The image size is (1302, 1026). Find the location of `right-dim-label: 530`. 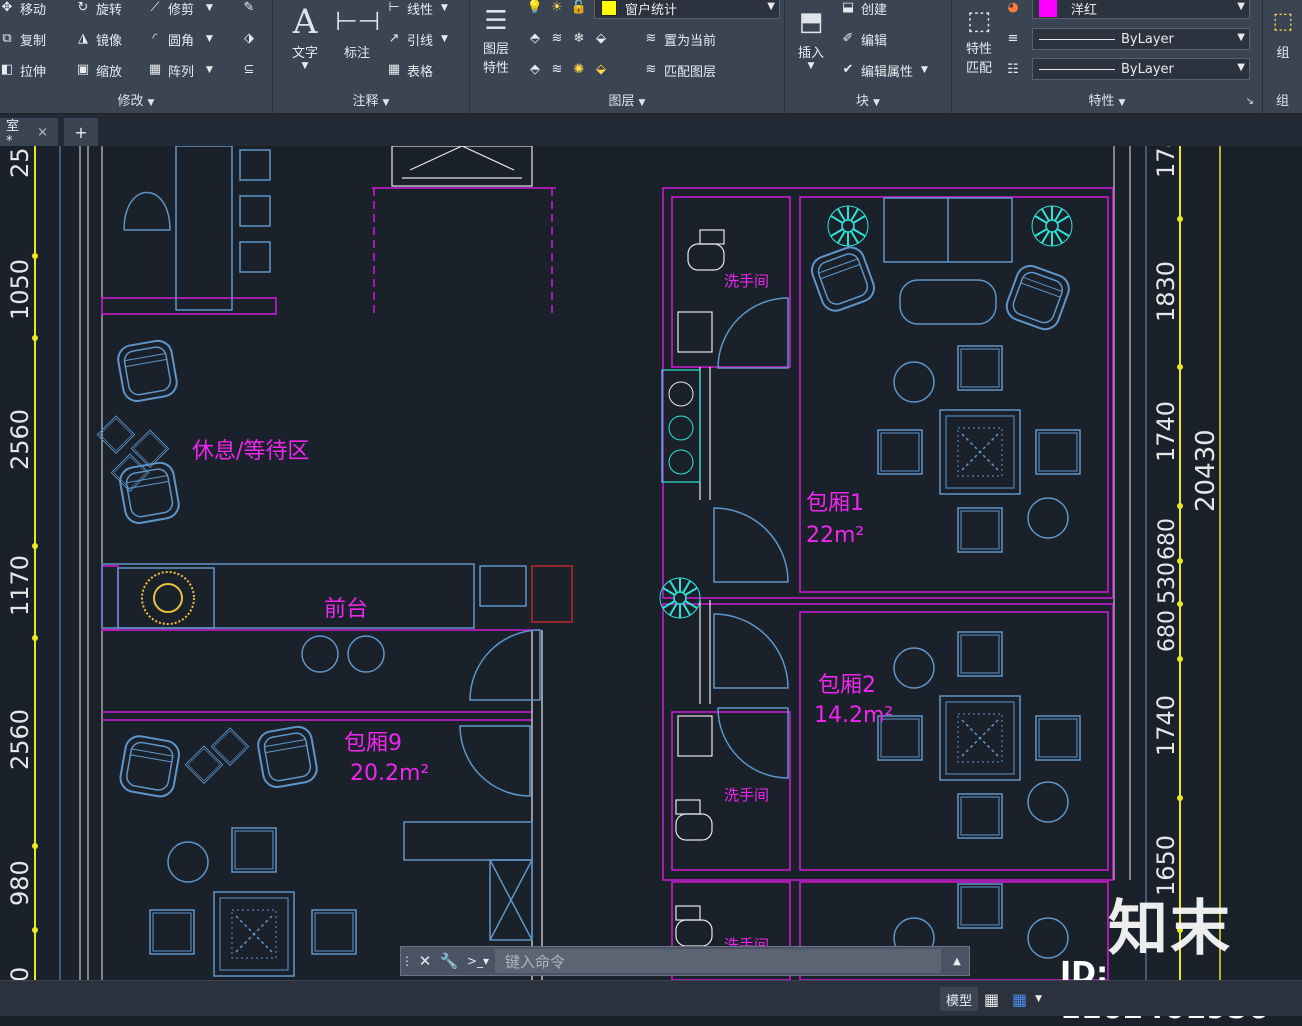

right-dim-label: 530 is located at coordinates (1167, 583).